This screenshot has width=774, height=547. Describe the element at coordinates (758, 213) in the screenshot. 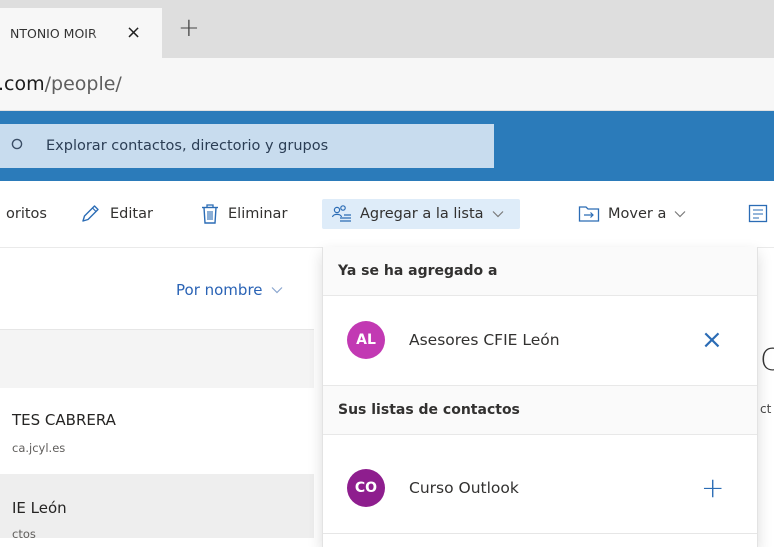

I see `categorize-icon` at that location.